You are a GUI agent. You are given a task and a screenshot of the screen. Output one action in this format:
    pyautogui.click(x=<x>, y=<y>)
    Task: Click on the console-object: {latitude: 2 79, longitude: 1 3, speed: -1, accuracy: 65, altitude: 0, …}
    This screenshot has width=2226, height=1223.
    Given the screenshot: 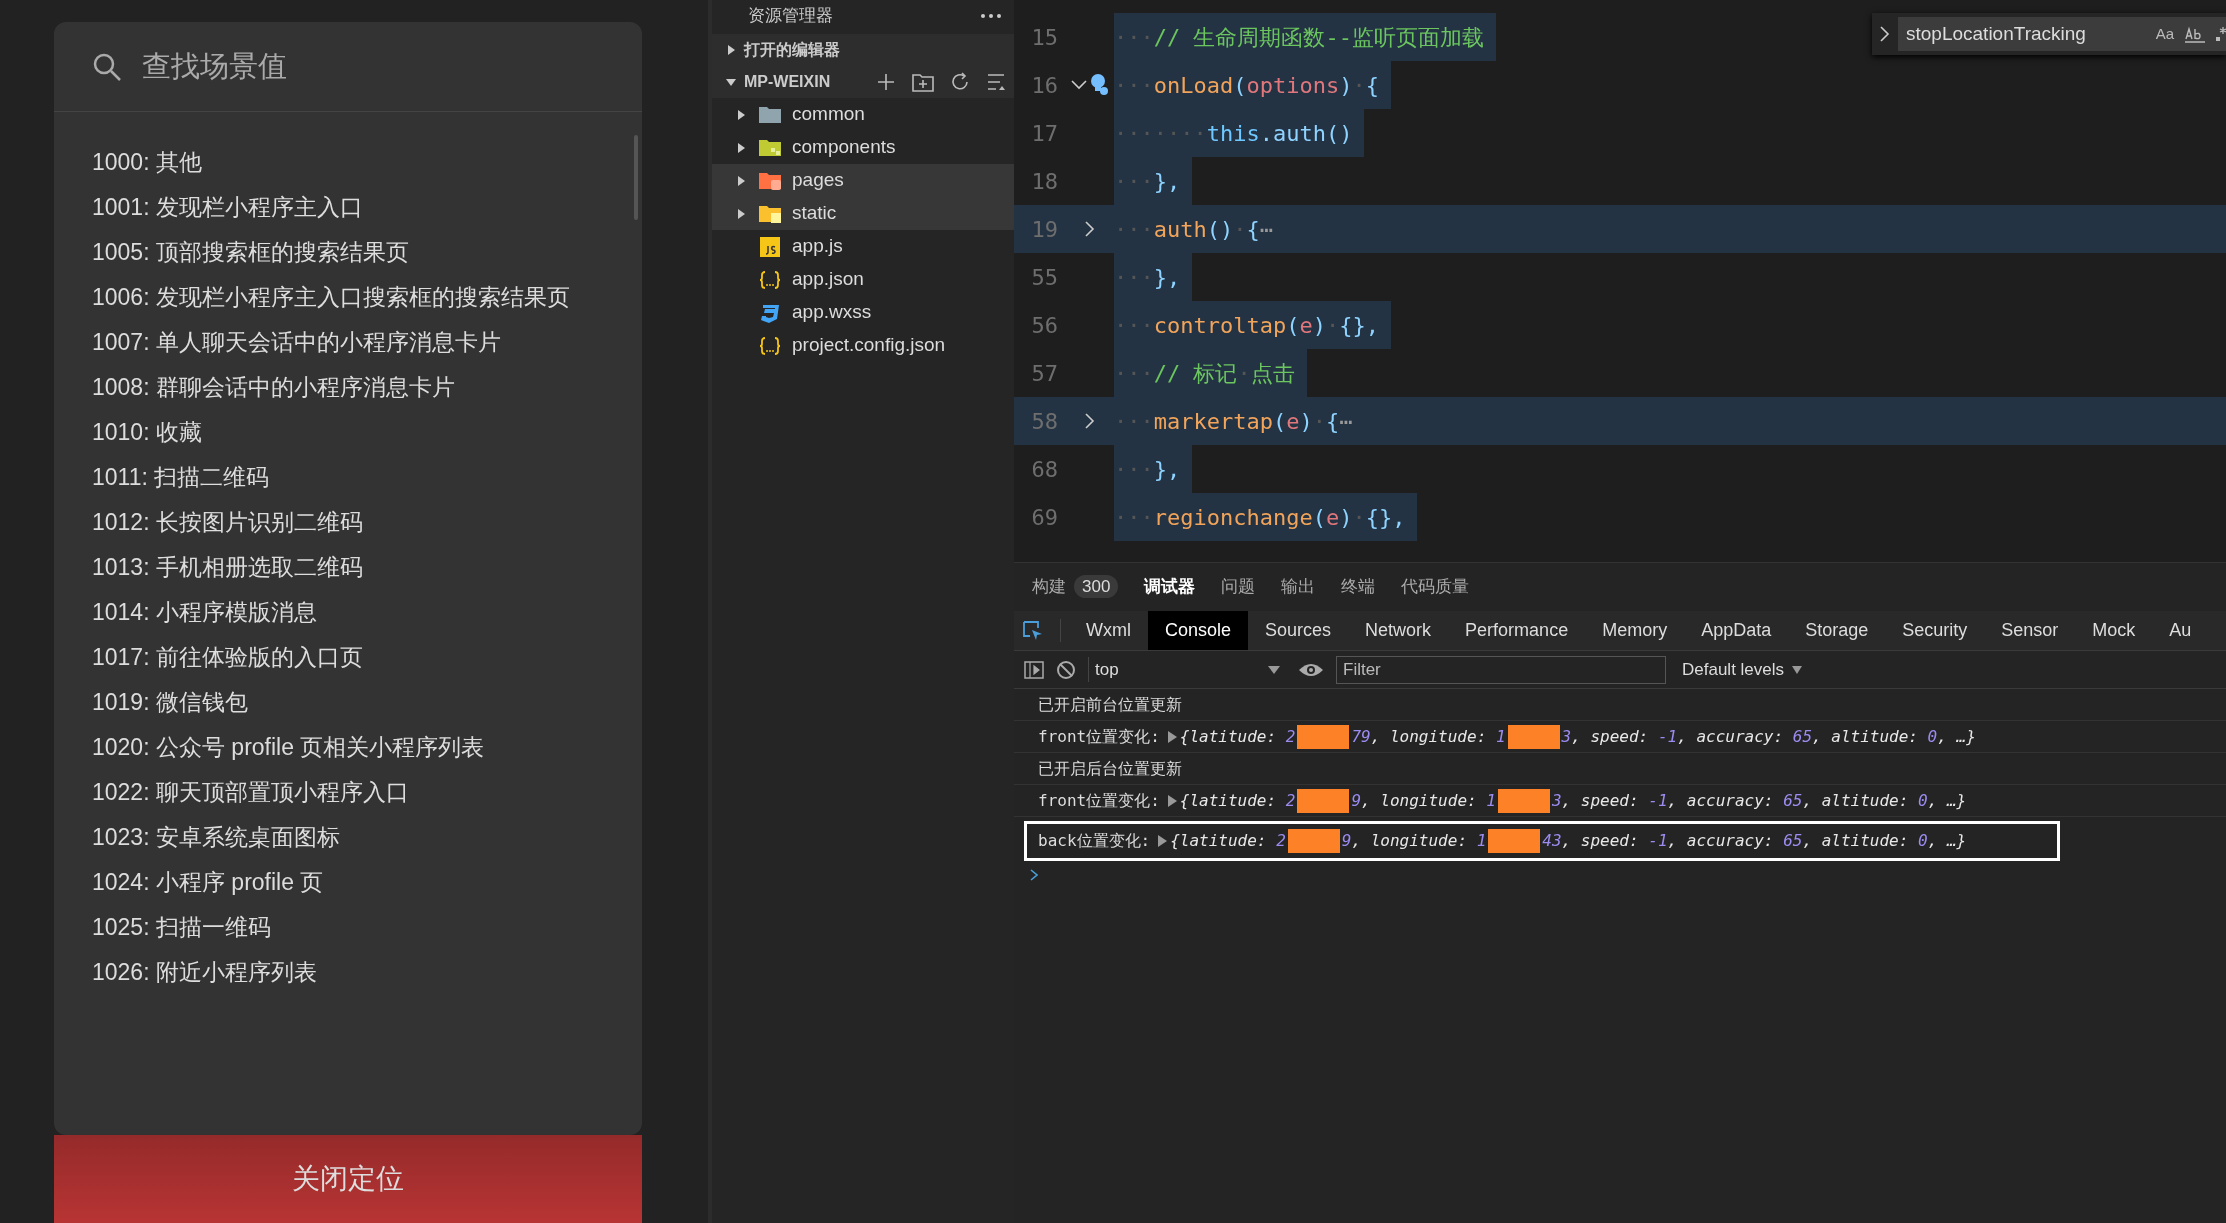 What is the action you would take?
    pyautogui.click(x=1577, y=736)
    